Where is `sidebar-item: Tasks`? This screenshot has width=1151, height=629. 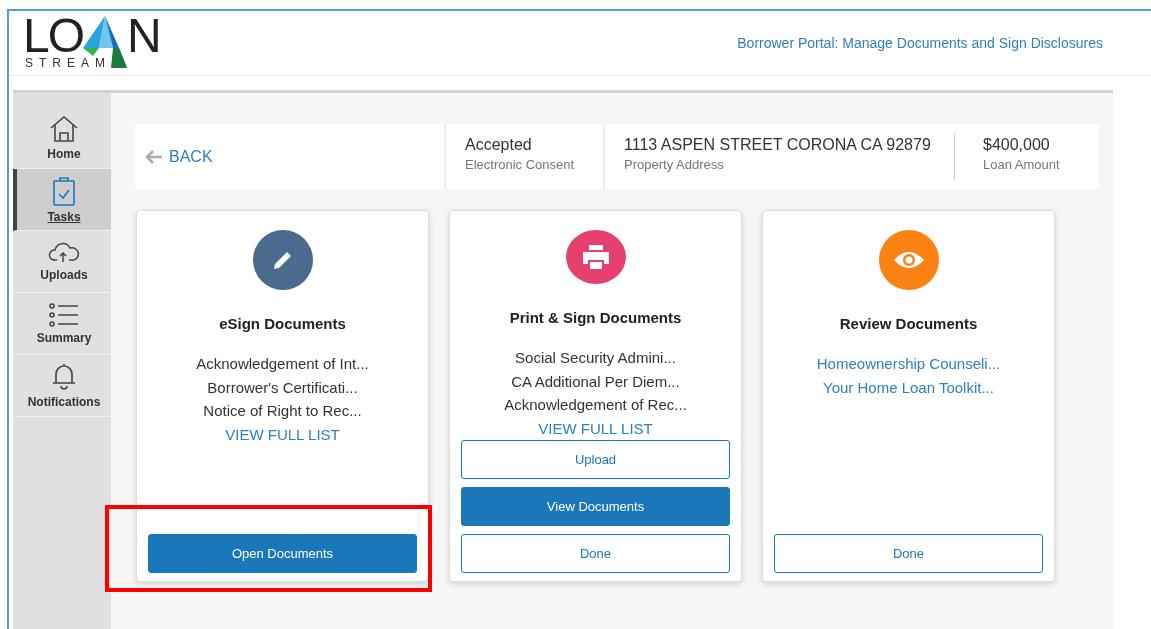
sidebar-item: Tasks is located at coordinates (62, 200).